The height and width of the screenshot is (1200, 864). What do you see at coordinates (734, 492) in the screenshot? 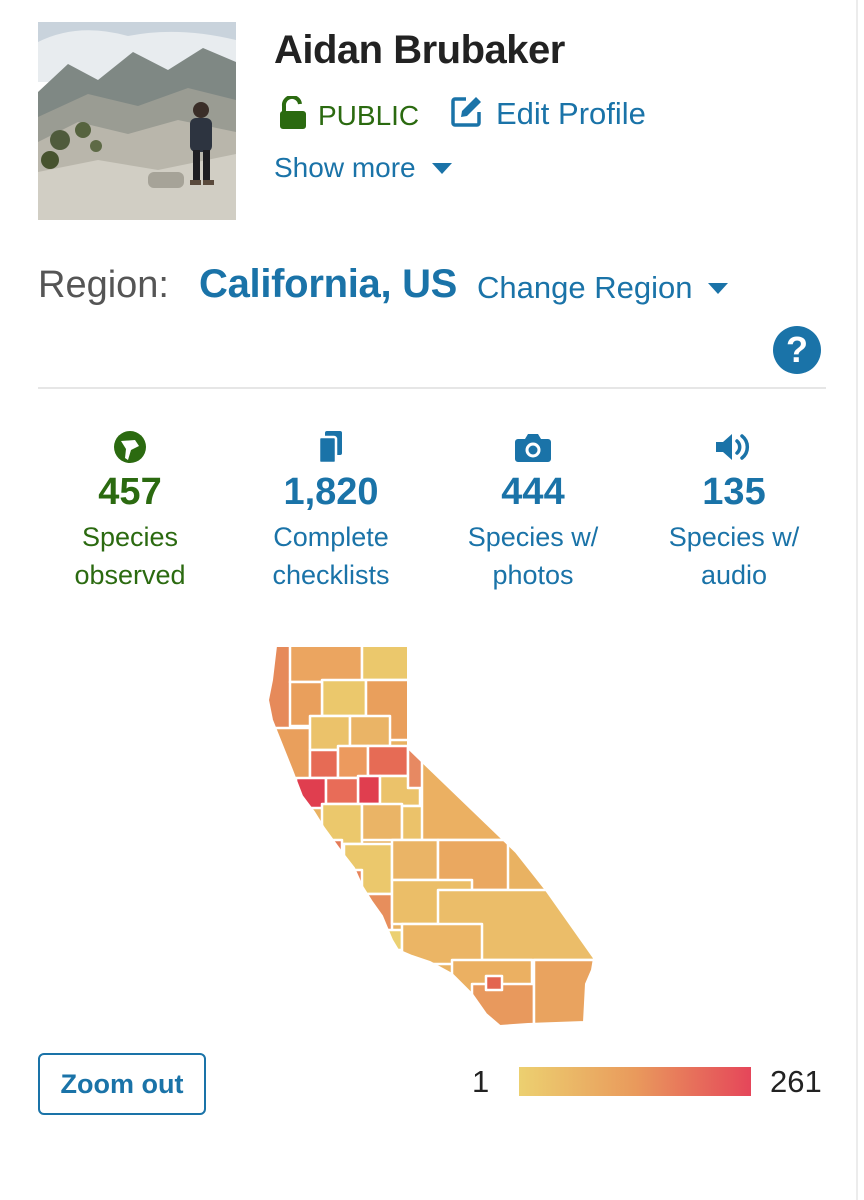
I see `stat-value: 135` at bounding box center [734, 492].